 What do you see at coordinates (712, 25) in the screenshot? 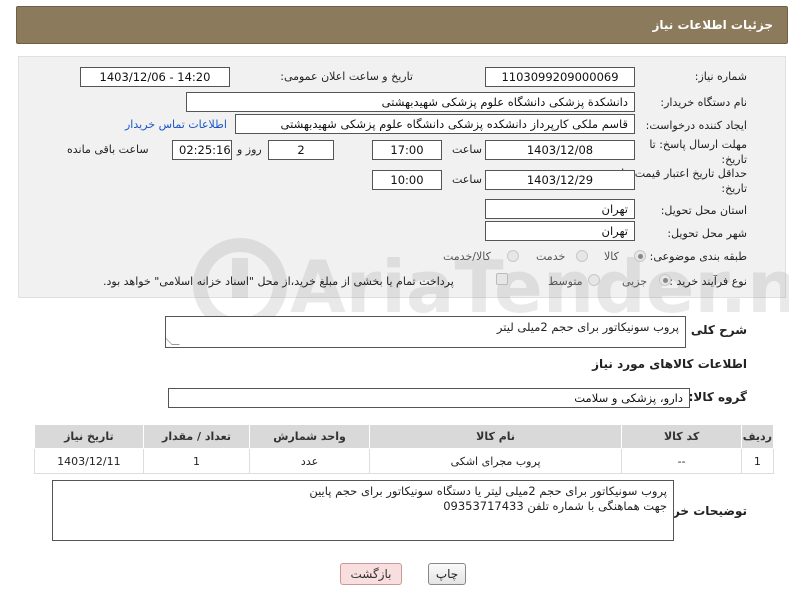
I see `page-title: جزئیات اطلاعات نیاز` at bounding box center [712, 25].